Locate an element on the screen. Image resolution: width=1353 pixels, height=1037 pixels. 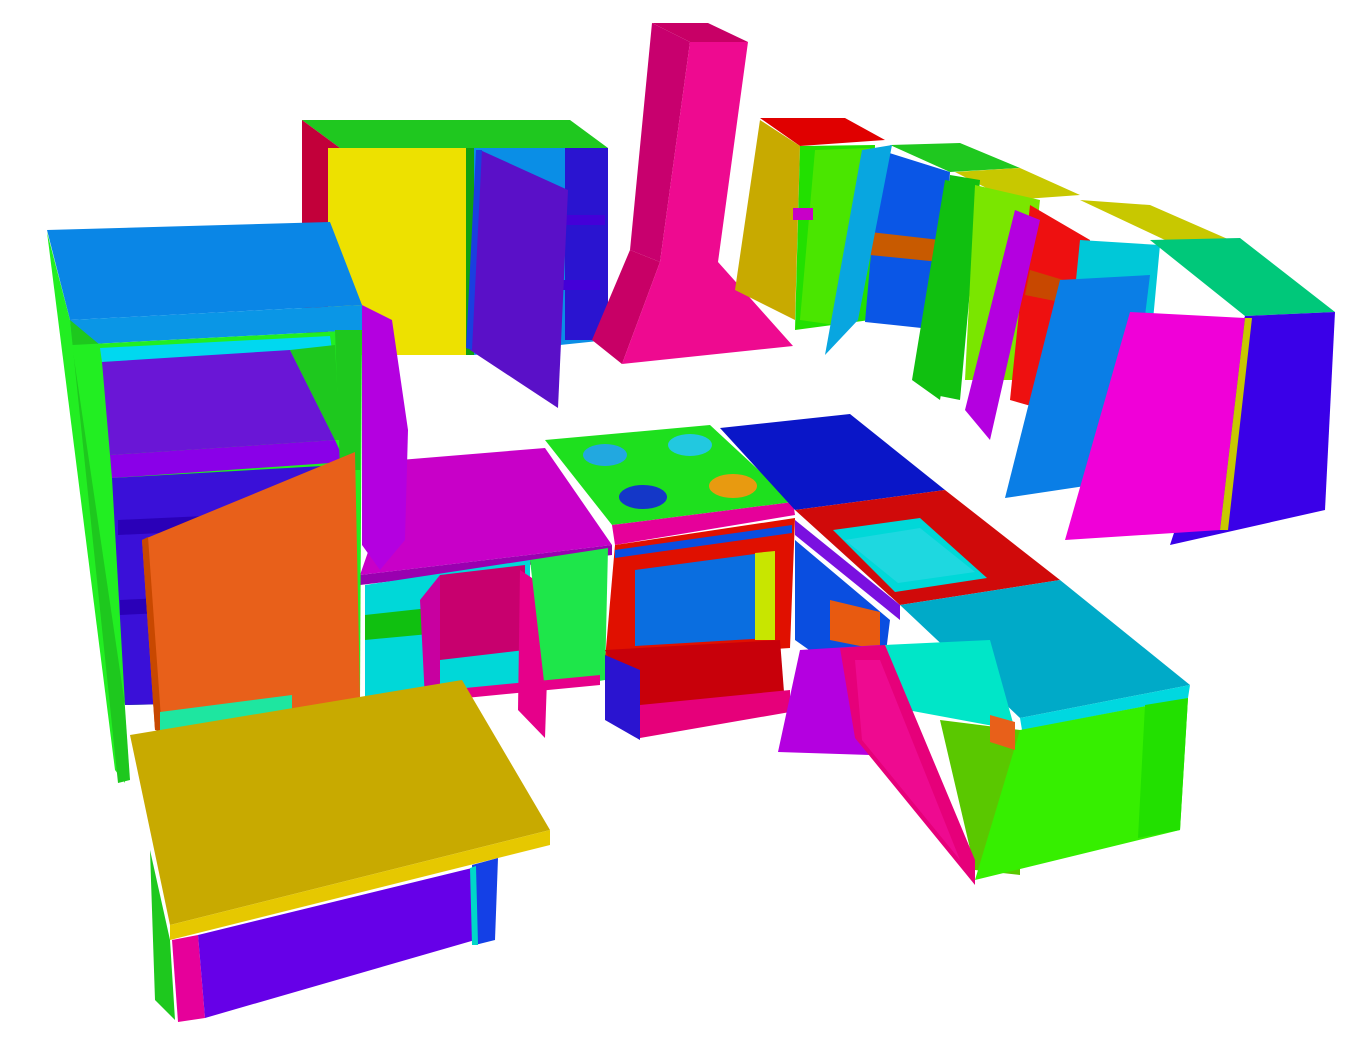
oven is located at coordinates (700, 629).